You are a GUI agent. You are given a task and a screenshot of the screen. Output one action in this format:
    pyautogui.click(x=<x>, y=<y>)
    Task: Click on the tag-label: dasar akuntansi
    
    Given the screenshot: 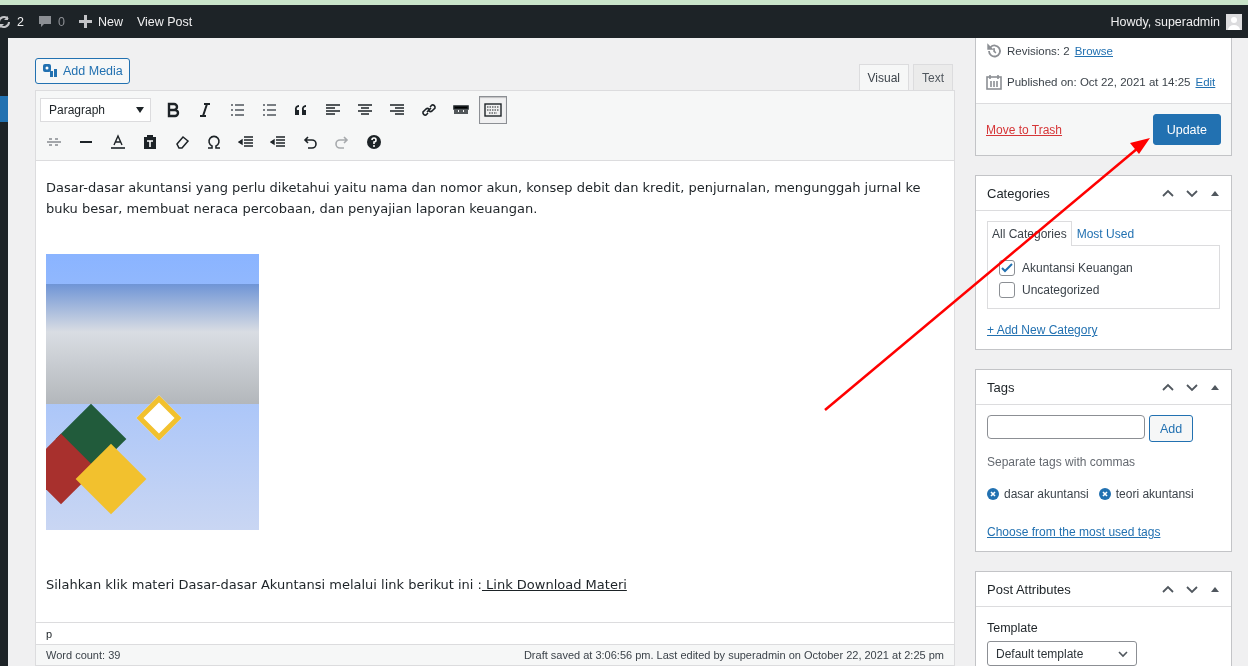 What is the action you would take?
    pyautogui.click(x=1046, y=494)
    